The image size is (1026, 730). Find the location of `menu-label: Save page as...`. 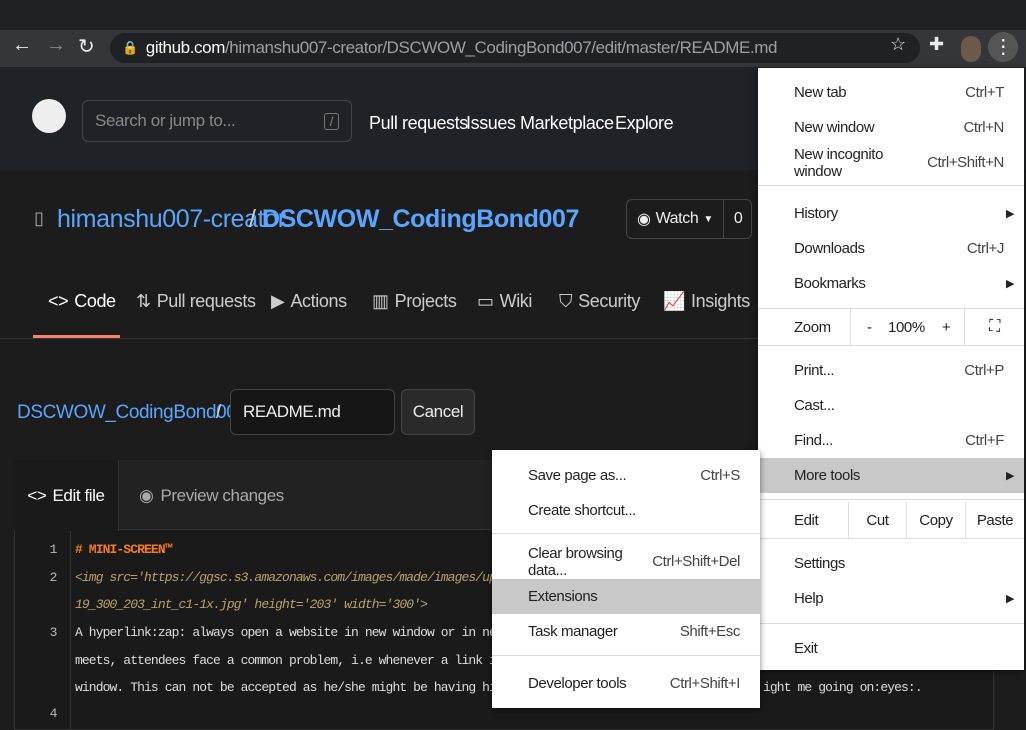

menu-label: Save page as... is located at coordinates (577, 475).